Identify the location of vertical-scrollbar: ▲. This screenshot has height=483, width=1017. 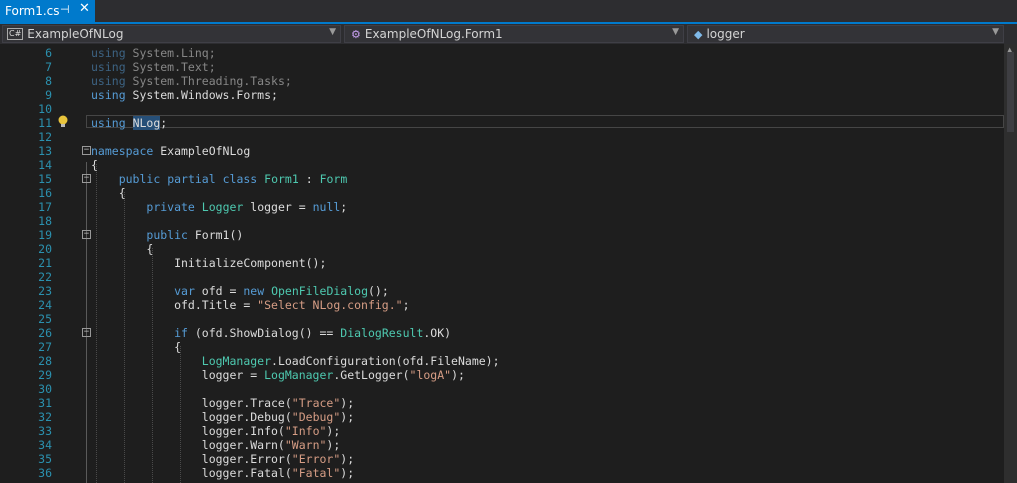
(1010, 263).